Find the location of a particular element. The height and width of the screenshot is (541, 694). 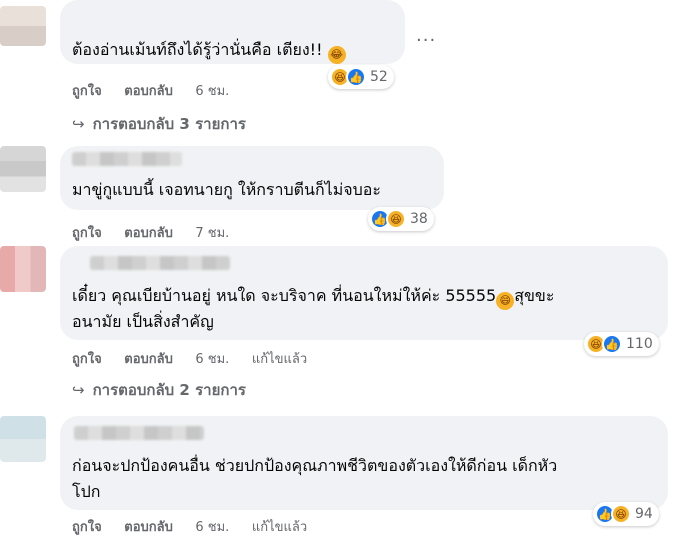

grinning-emoji-icon: 😄 is located at coordinates (505, 301).